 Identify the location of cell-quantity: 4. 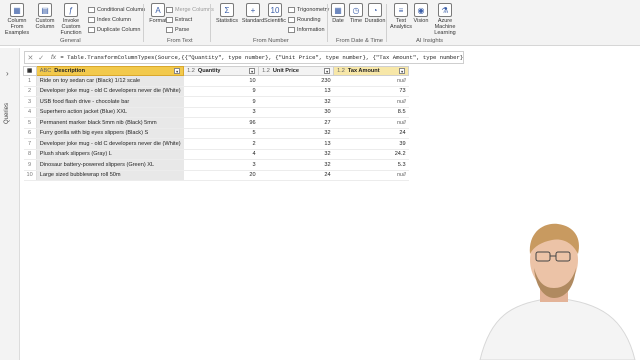
(221, 154).